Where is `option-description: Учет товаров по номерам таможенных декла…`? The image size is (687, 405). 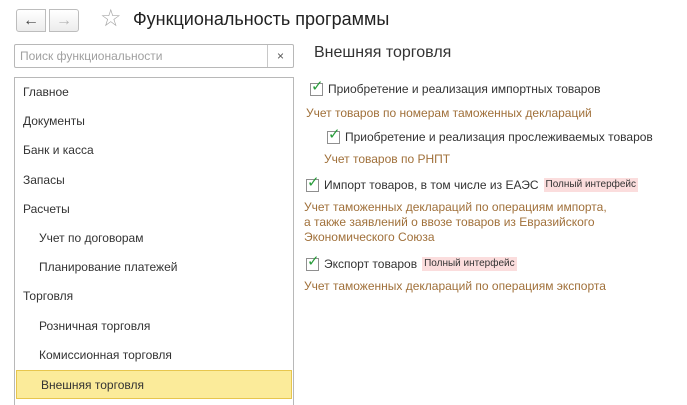 option-description: Учет товаров по номерам таможенных декла… is located at coordinates (449, 113).